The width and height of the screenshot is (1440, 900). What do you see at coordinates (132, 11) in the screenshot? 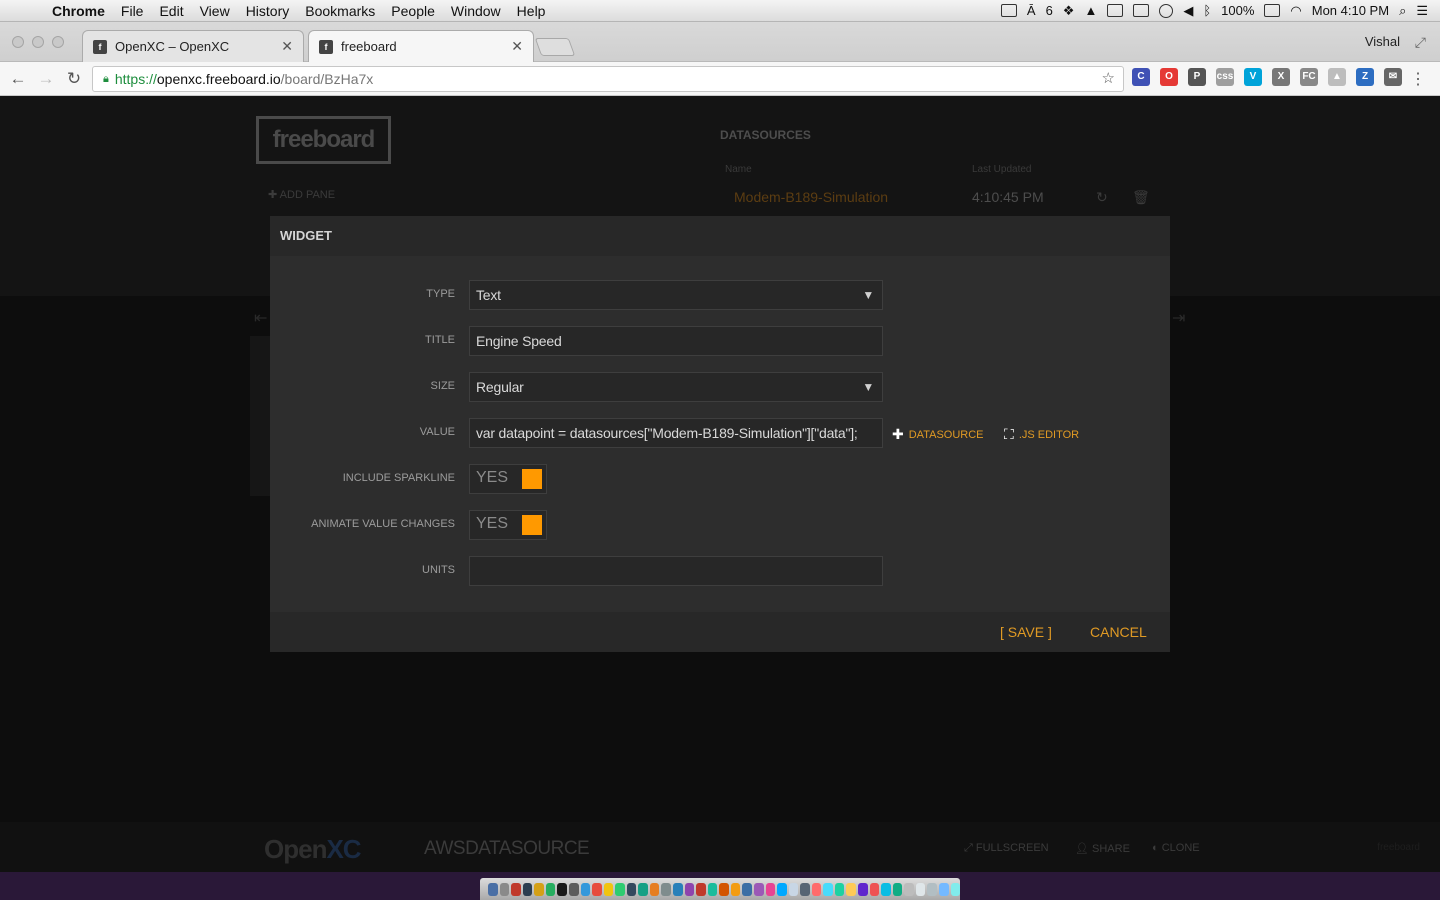
I see `menu-file: File` at bounding box center [132, 11].